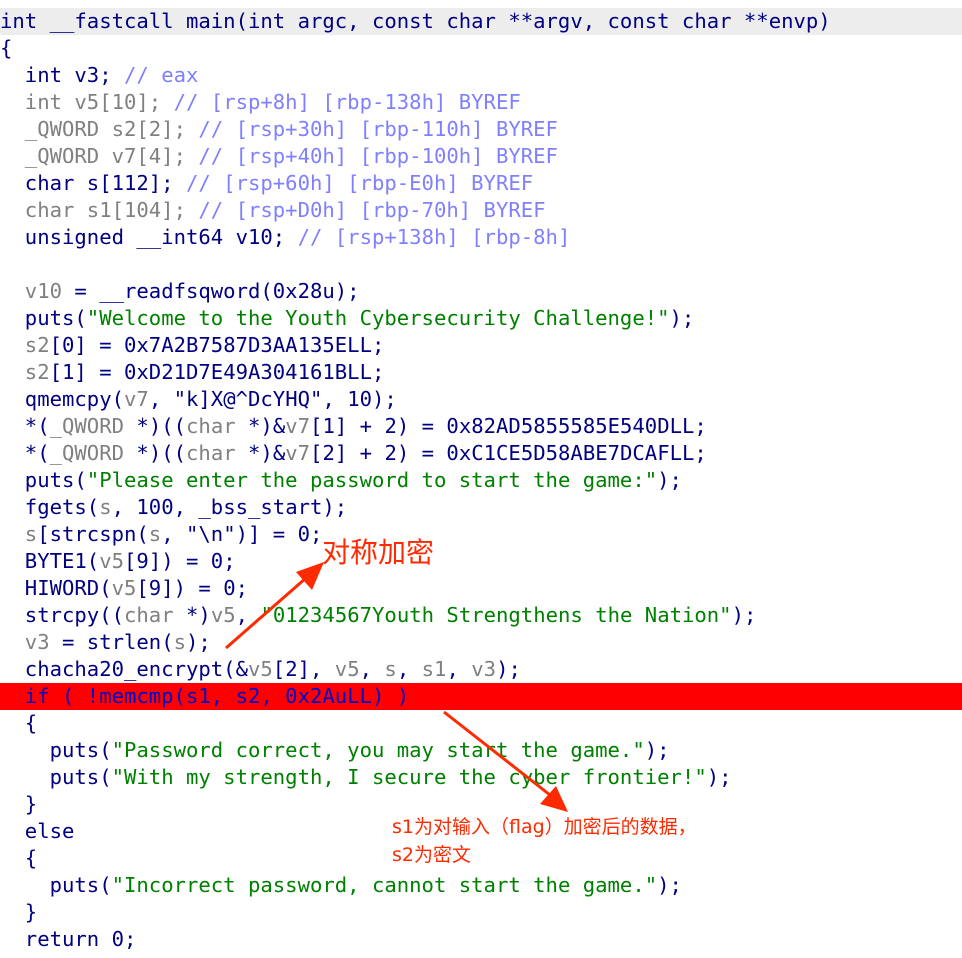  I want to click on s2-explanation-note: s2为密文, so click(431, 855).